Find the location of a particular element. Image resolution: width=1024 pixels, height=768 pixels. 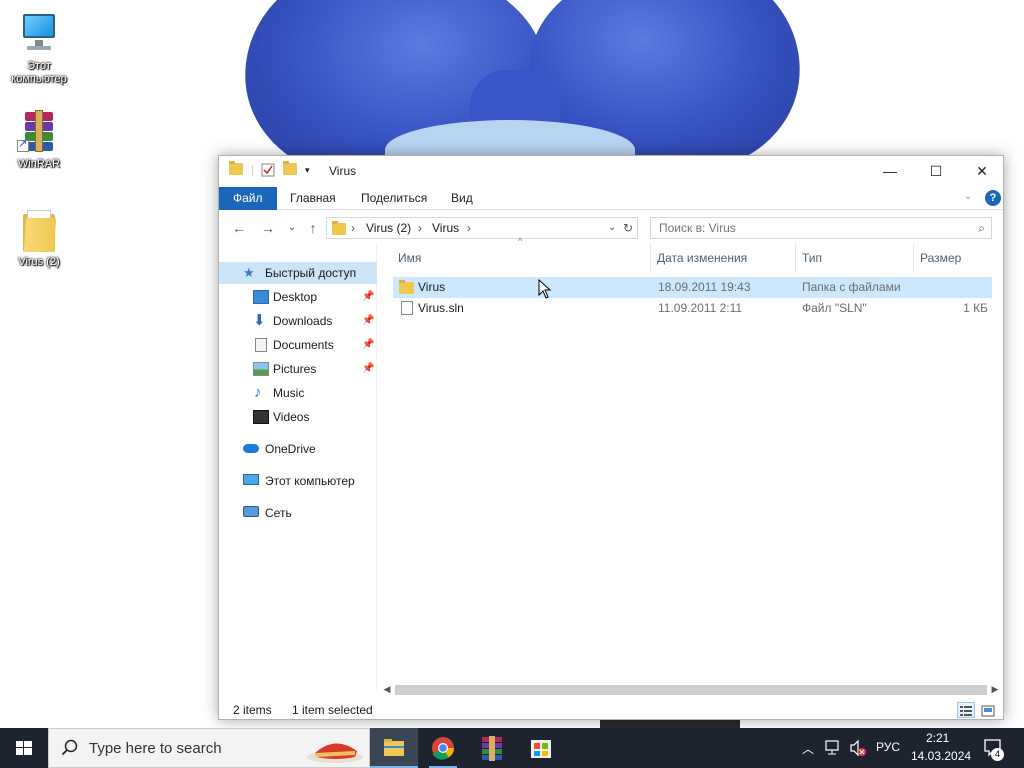

column-header-date: Дата изменения is located at coordinates (724, 258).